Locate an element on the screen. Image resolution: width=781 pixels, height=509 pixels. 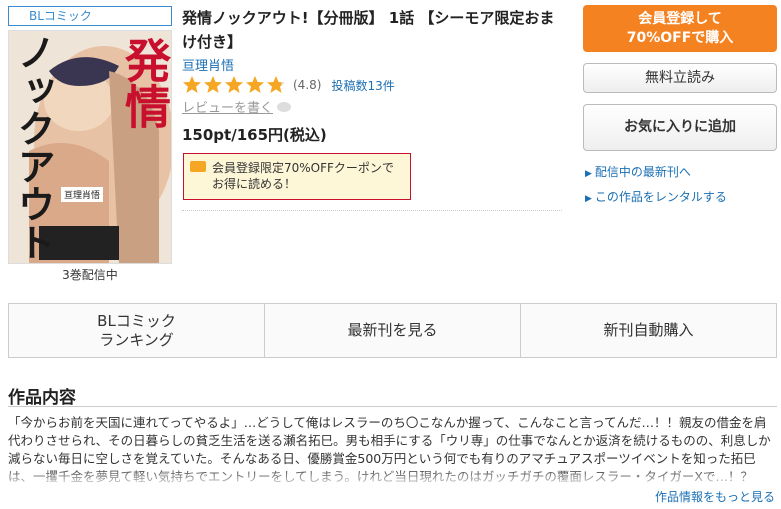
tab-bl-ranking: BLコミック ランキング is located at coordinates (137, 330).